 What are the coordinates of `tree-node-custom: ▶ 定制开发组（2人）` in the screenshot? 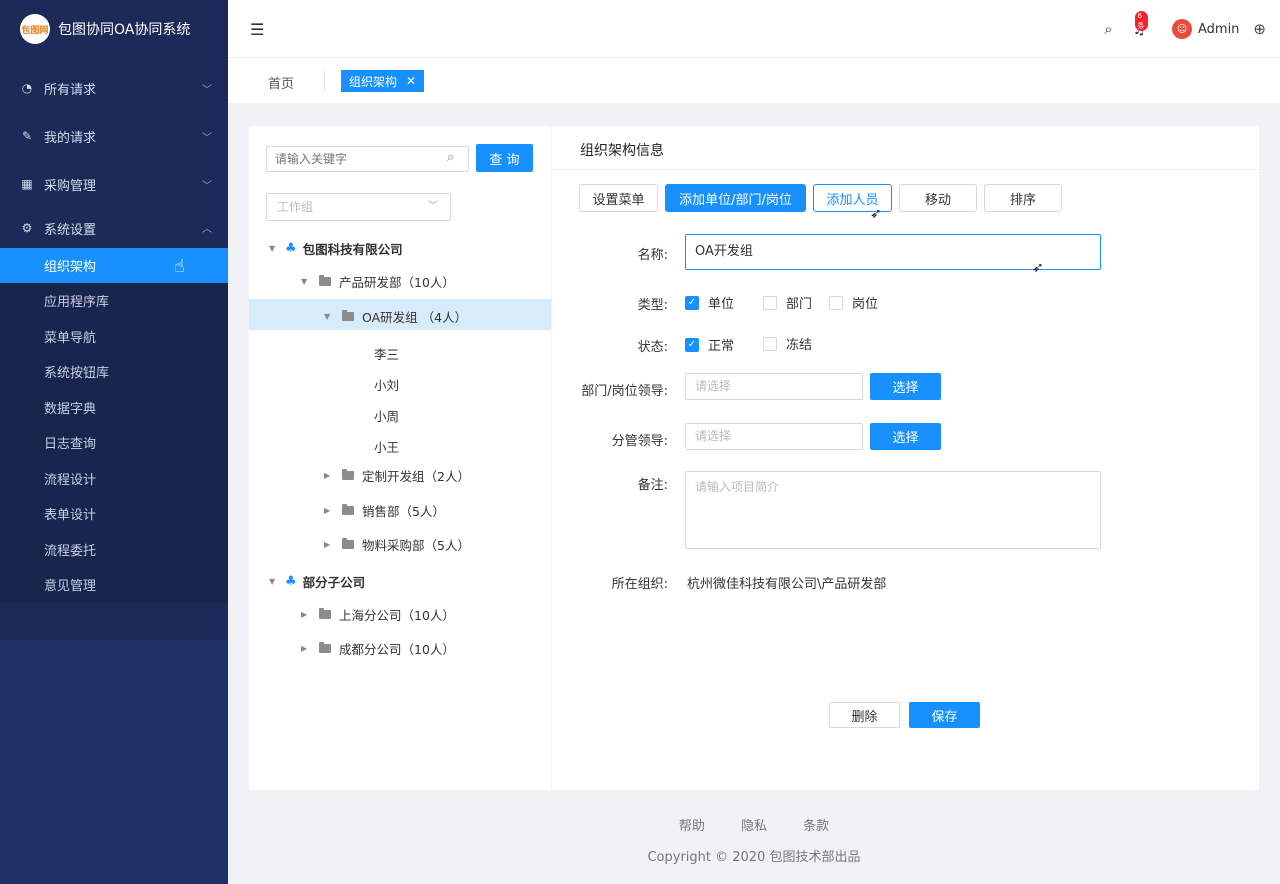 It's located at (397, 475).